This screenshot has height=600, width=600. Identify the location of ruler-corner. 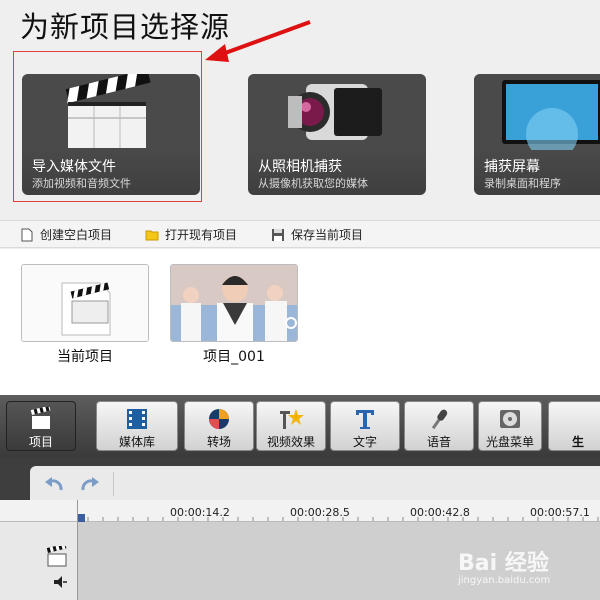
(39, 511).